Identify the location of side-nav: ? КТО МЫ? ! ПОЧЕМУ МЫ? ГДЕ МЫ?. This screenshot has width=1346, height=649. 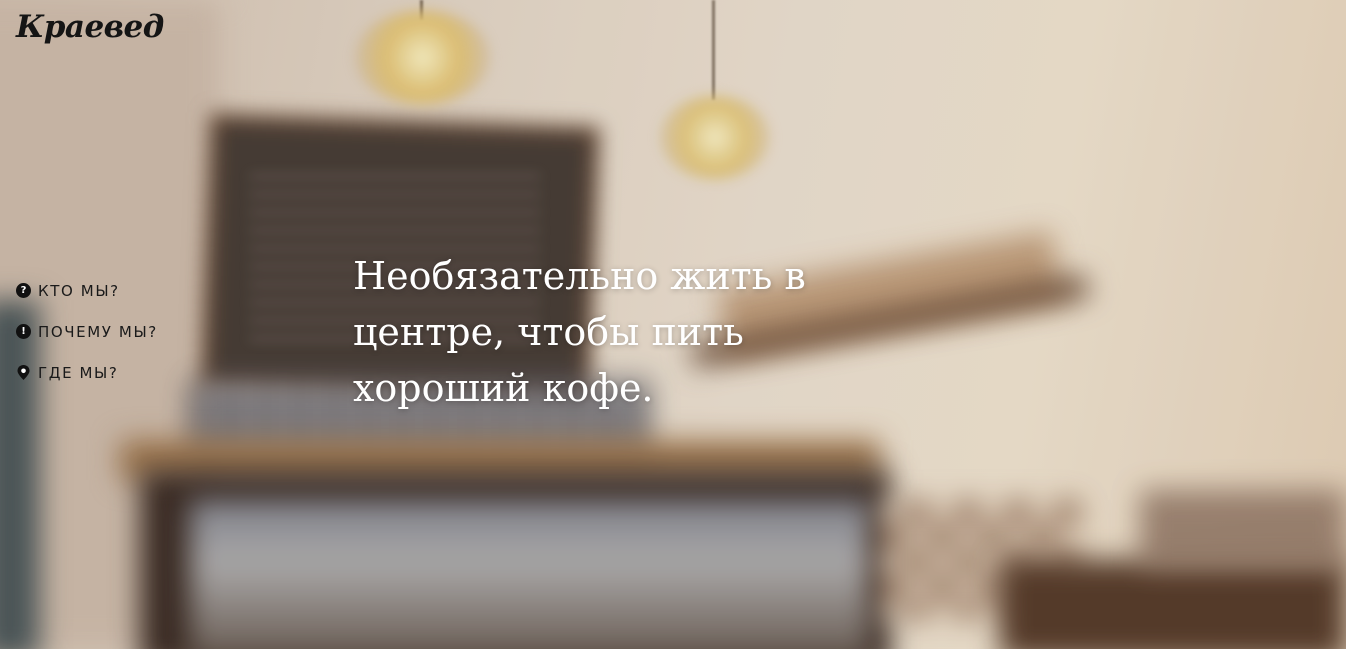
(87, 331).